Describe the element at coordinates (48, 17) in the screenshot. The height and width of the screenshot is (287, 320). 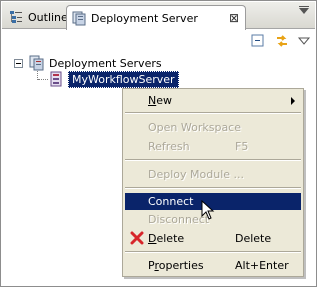
I see `tab-outline-label: Outline` at that location.